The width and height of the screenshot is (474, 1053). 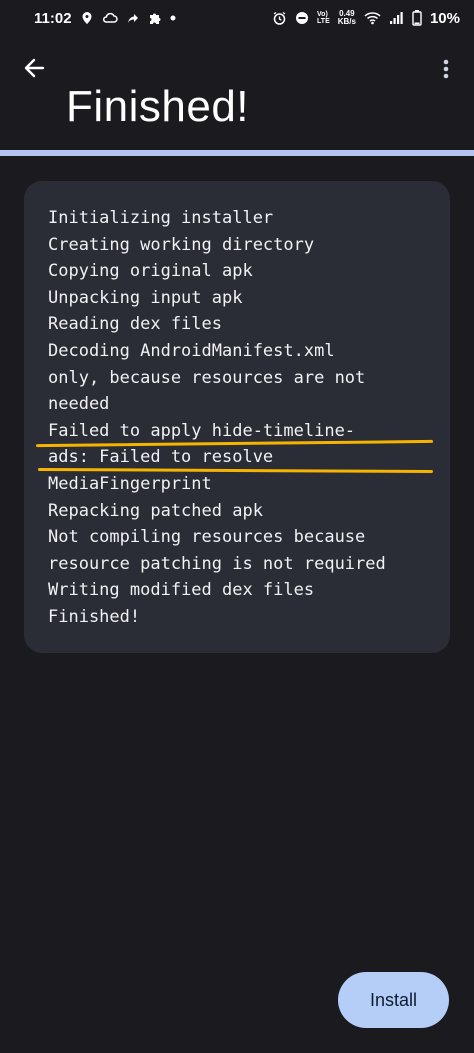 What do you see at coordinates (155, 18) in the screenshot?
I see `puzzle-extension-icon` at bounding box center [155, 18].